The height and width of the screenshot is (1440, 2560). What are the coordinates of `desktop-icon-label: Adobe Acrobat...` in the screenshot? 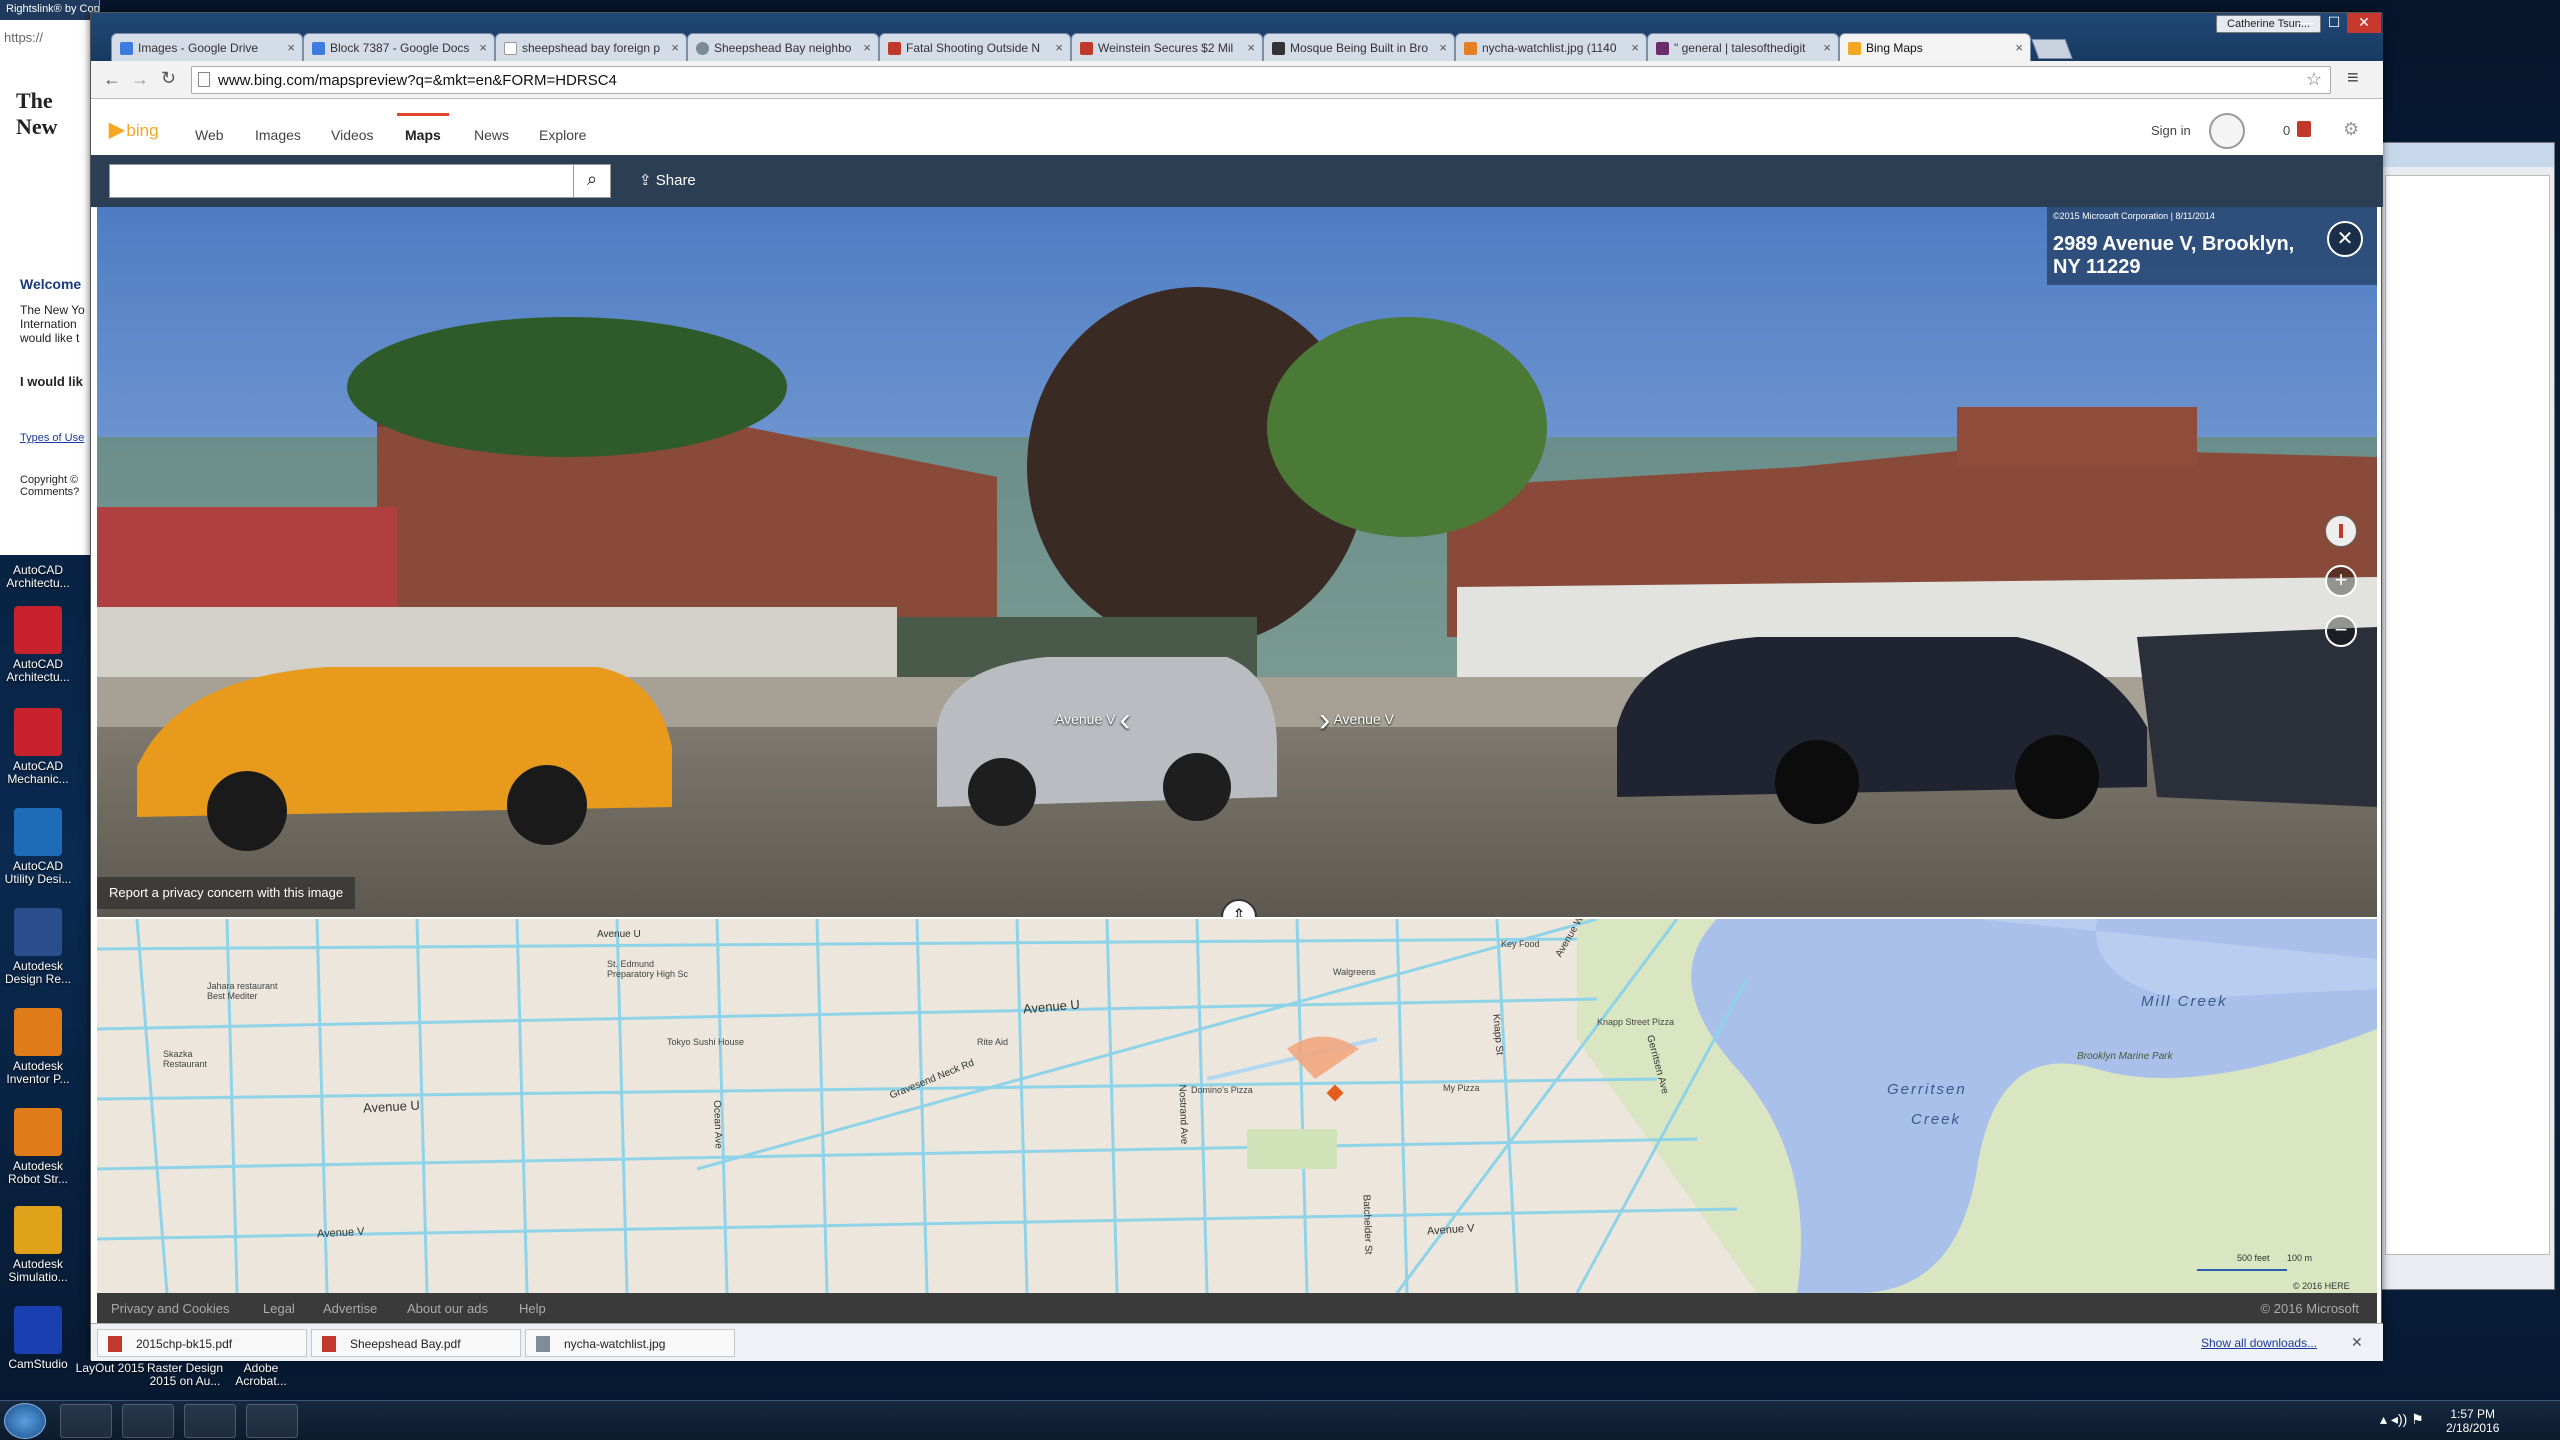 It's located at (261, 1375).